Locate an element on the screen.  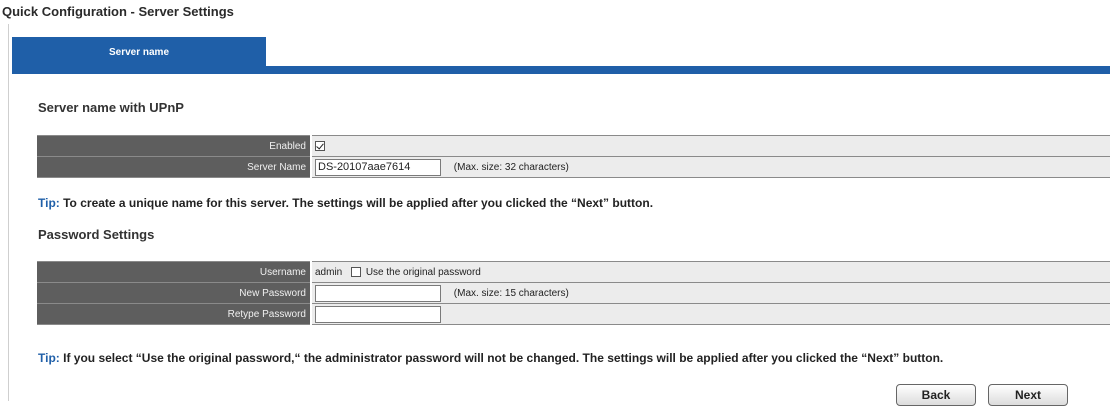
next-button: Next is located at coordinates (1028, 395).